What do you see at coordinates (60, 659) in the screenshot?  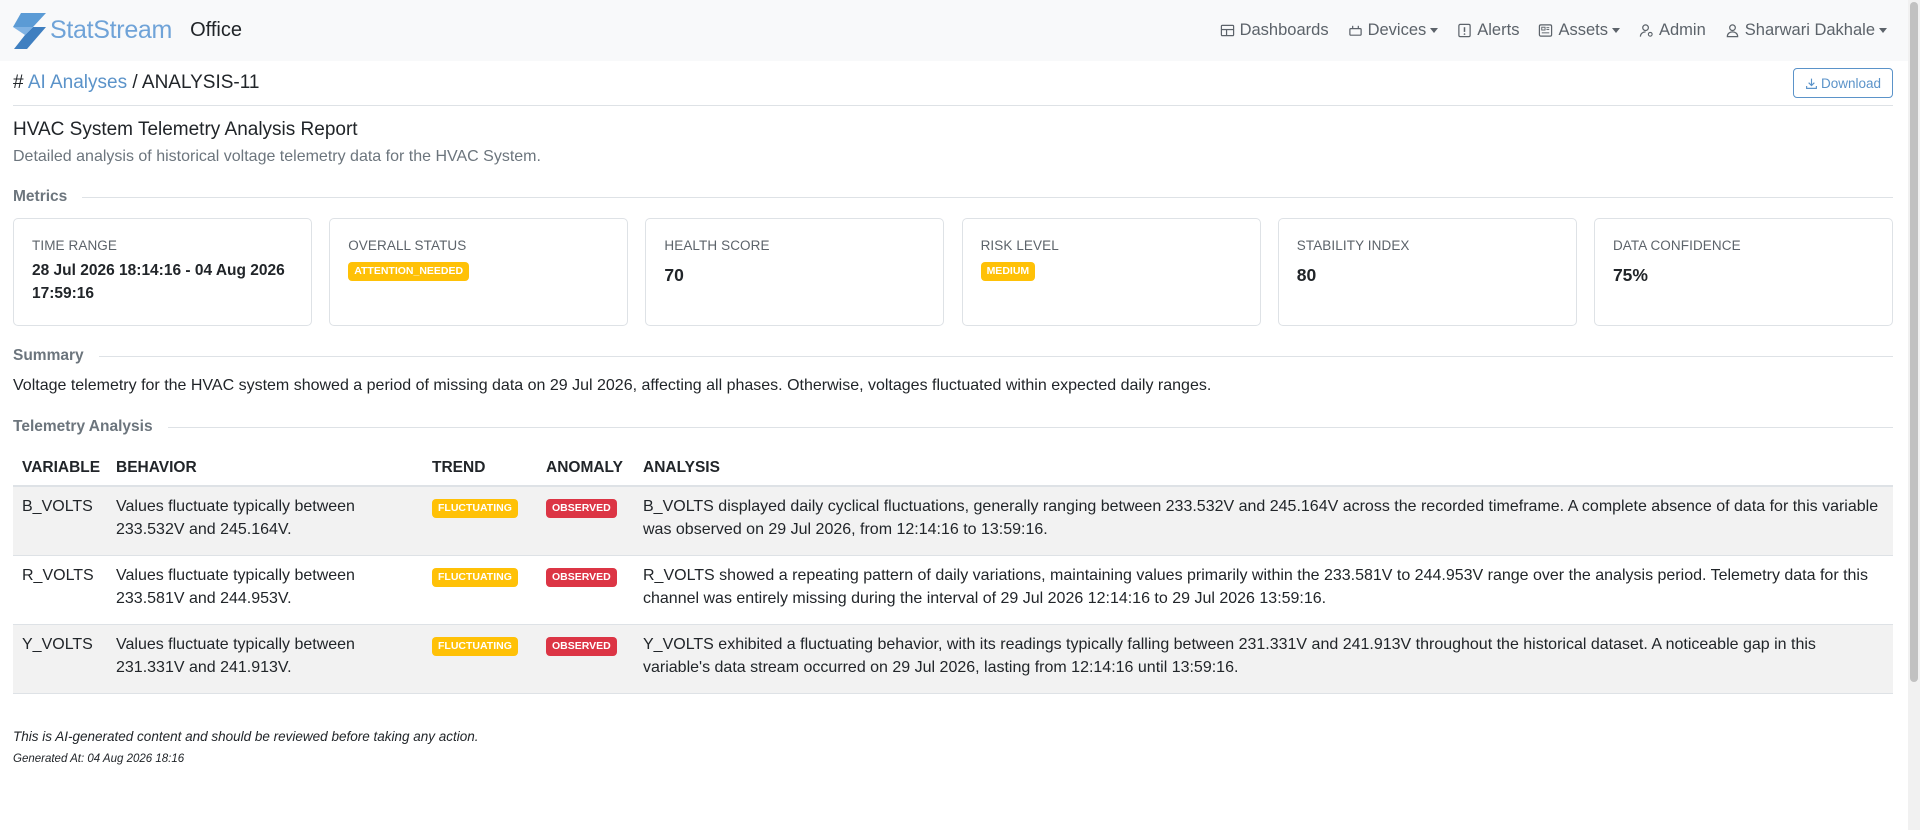 I see `cell-variable: Y_VOLTS` at bounding box center [60, 659].